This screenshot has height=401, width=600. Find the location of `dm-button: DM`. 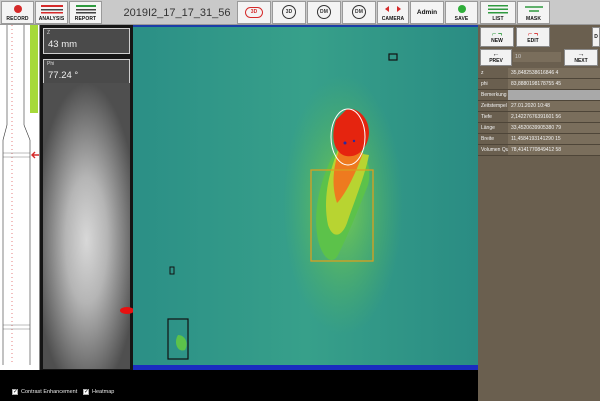

dm-button: DM is located at coordinates (324, 12).